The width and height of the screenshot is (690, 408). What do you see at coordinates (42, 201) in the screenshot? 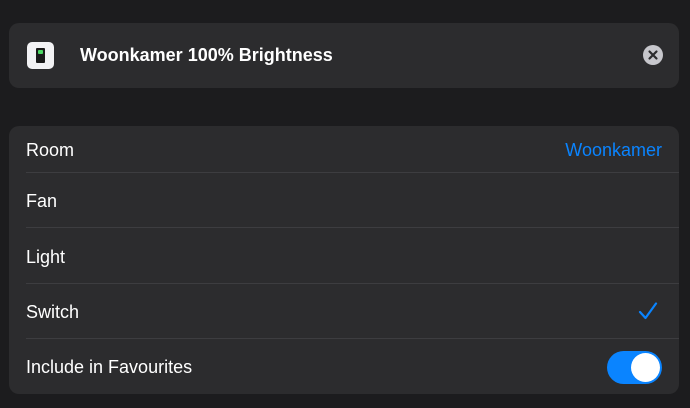
I see `type-label-fan: Fan` at bounding box center [42, 201].